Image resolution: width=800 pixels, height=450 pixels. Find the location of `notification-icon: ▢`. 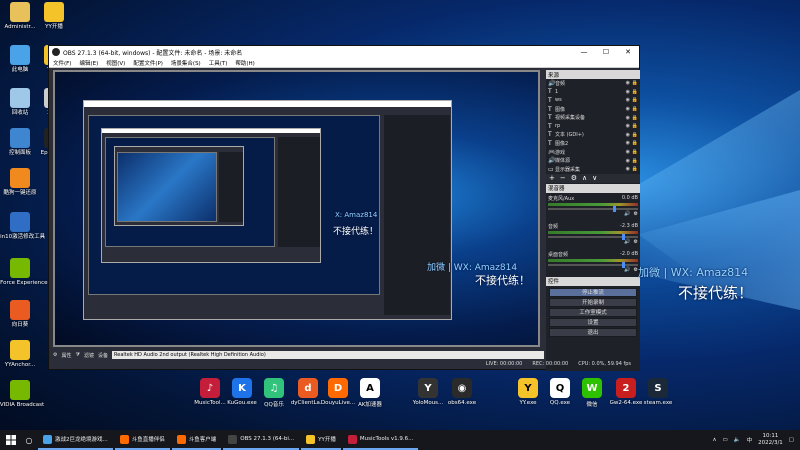

notification-icon: ▢ is located at coordinates (791, 440).